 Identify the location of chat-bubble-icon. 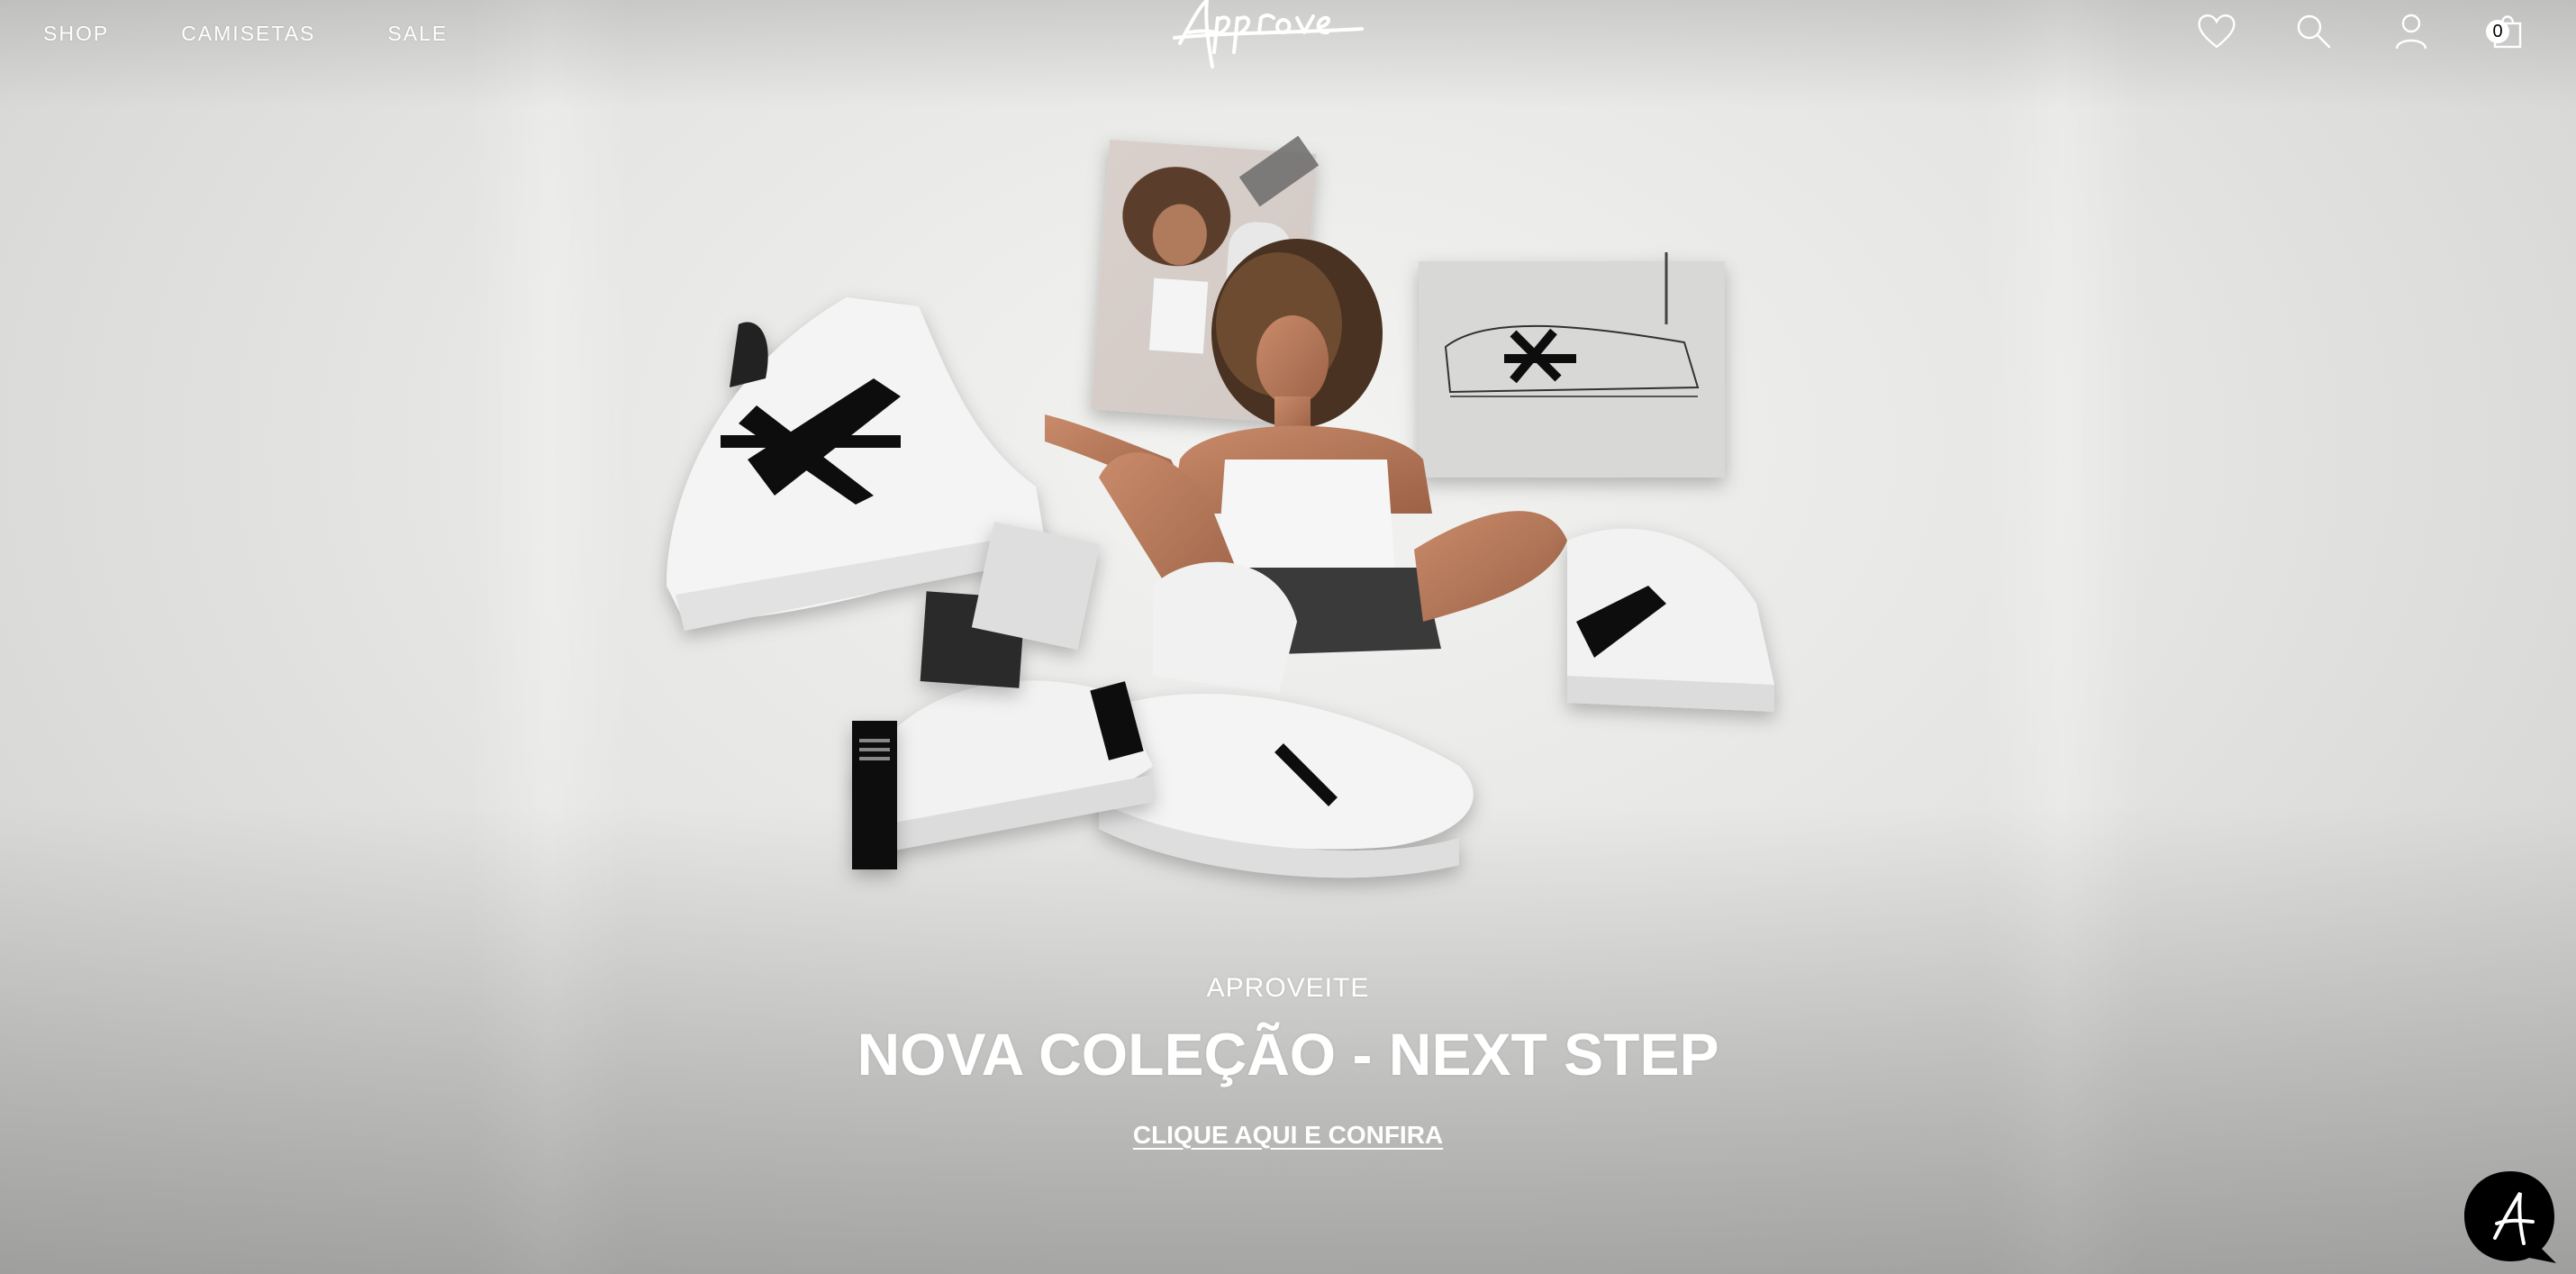
(2510, 1217).